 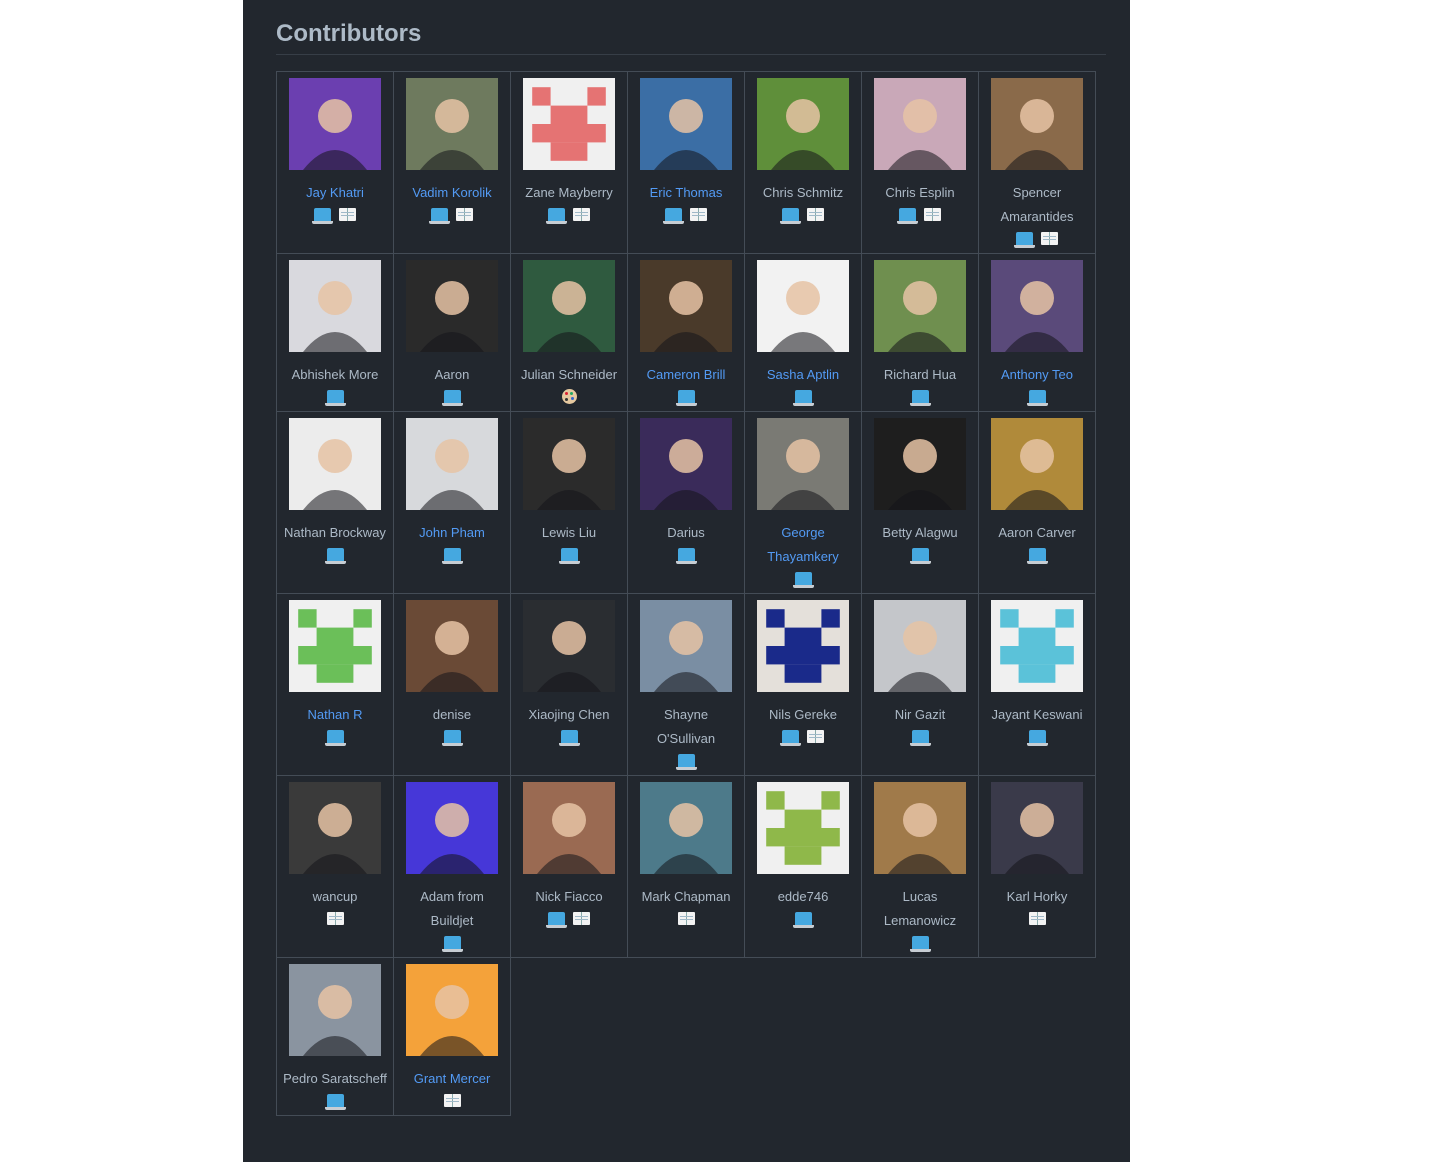 What do you see at coordinates (569, 397) in the screenshot?
I see `palette-icon` at bounding box center [569, 397].